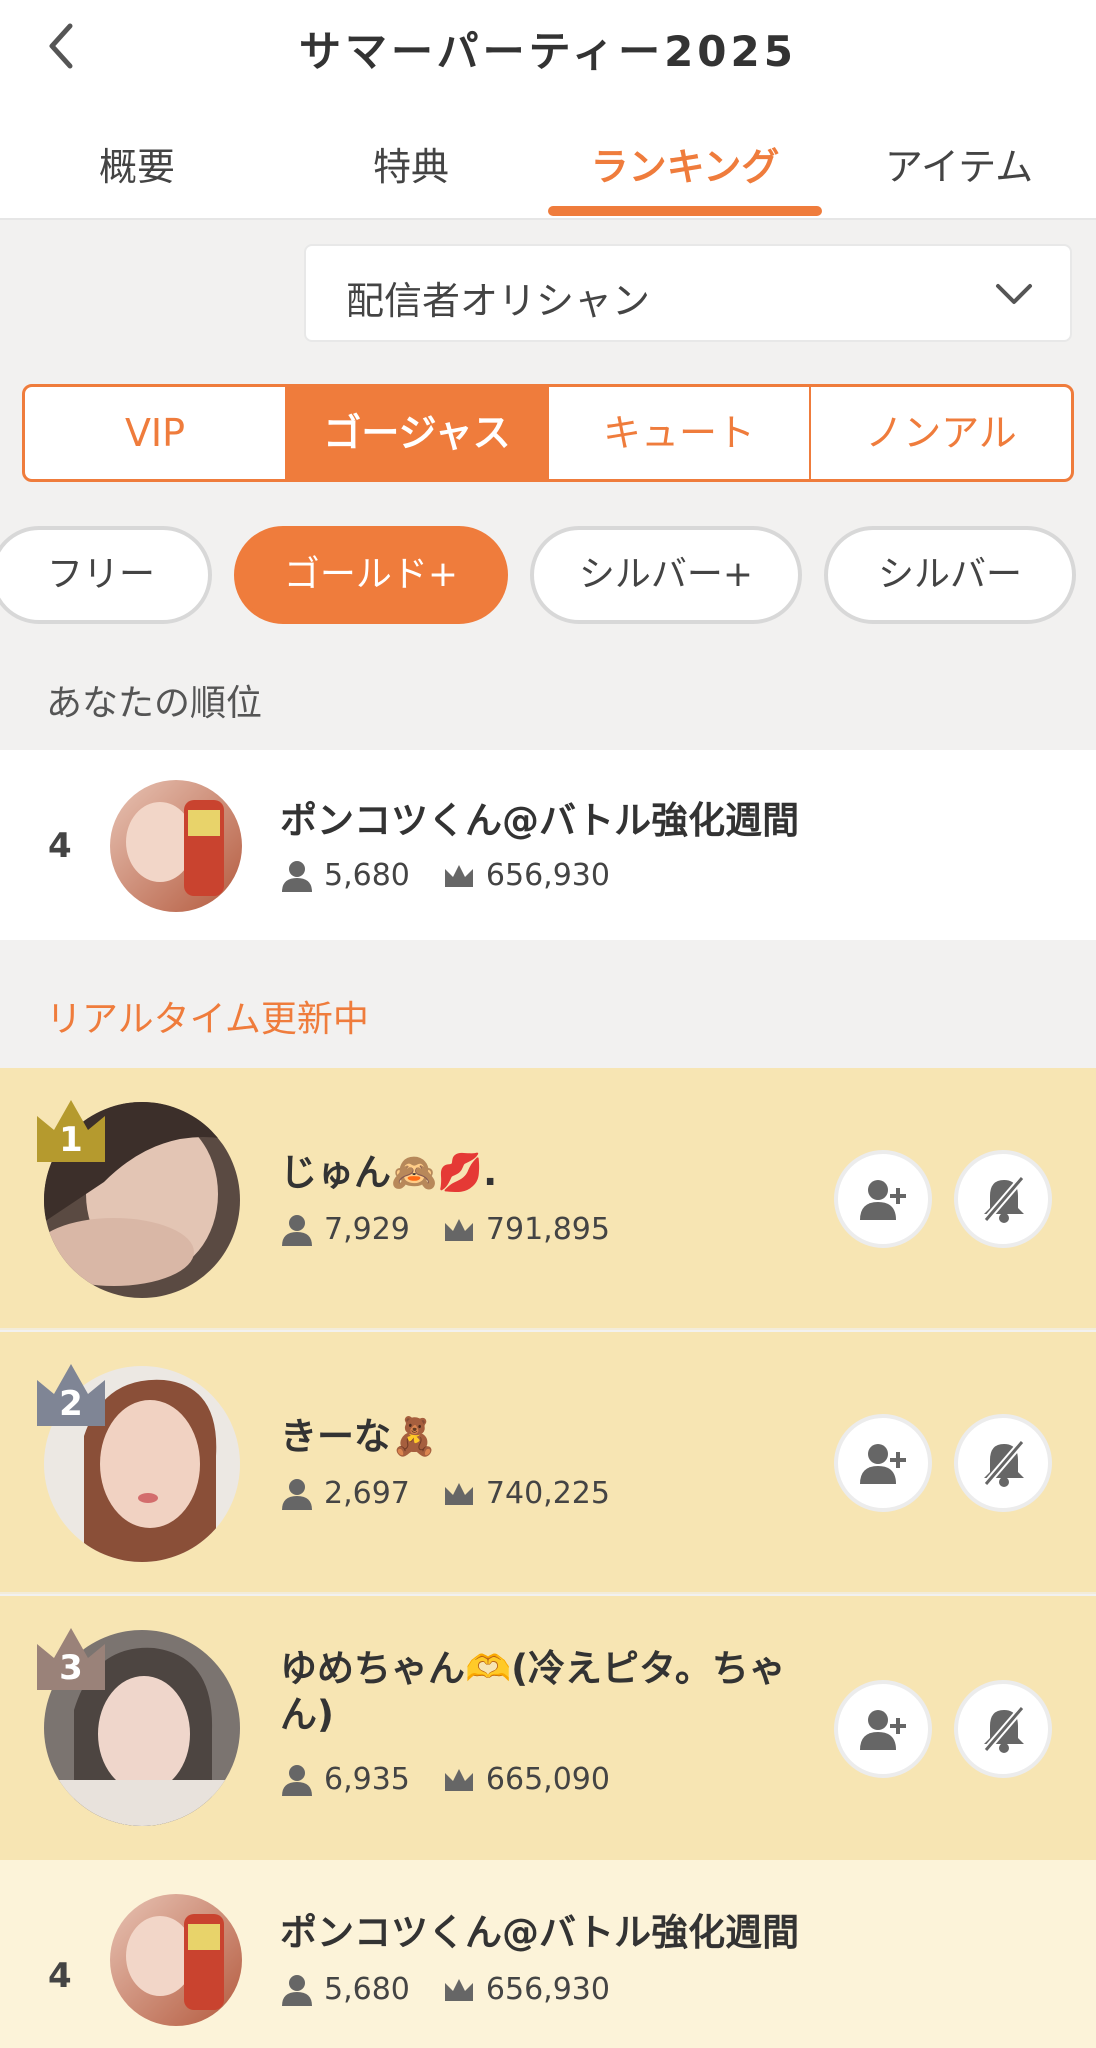  I want to click on pill-silver-plus: シルバー+, so click(666, 575).